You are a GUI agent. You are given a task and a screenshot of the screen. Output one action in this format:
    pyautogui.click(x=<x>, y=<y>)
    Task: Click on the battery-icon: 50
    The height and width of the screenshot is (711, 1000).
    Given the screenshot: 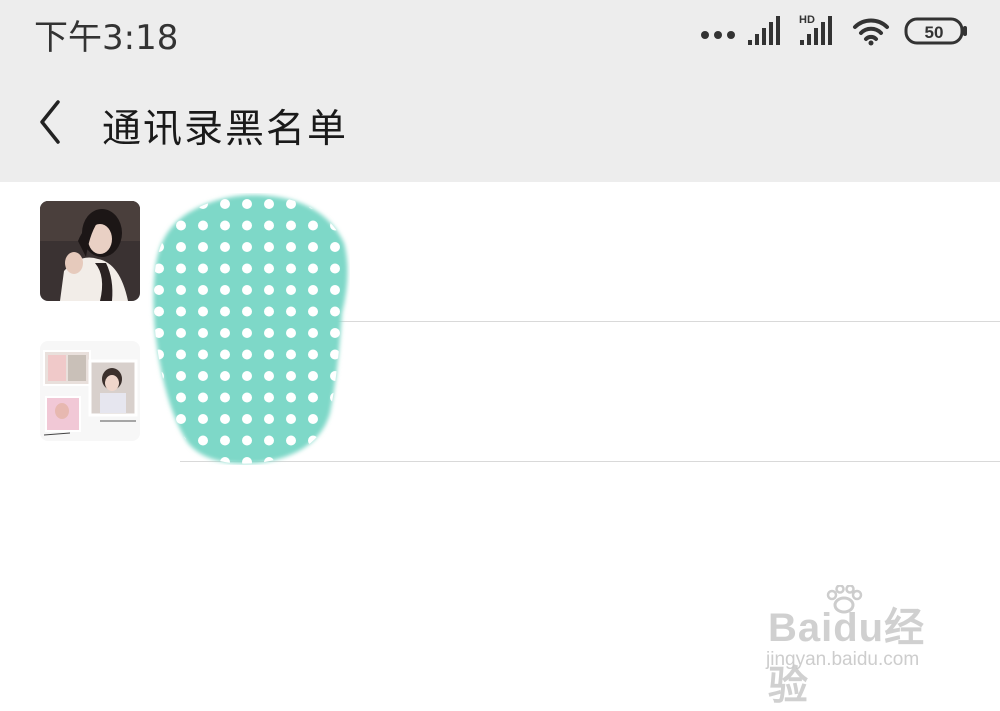 What is the action you would take?
    pyautogui.click(x=935, y=31)
    